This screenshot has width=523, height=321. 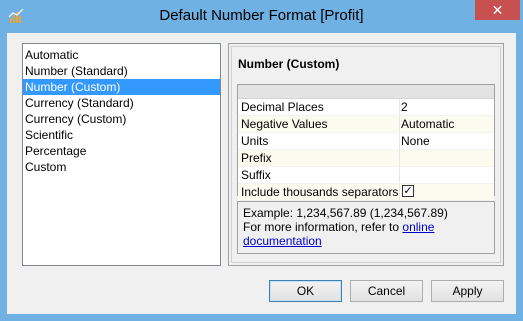 What do you see at coordinates (404, 107) in the screenshot?
I see `property-value: 2` at bounding box center [404, 107].